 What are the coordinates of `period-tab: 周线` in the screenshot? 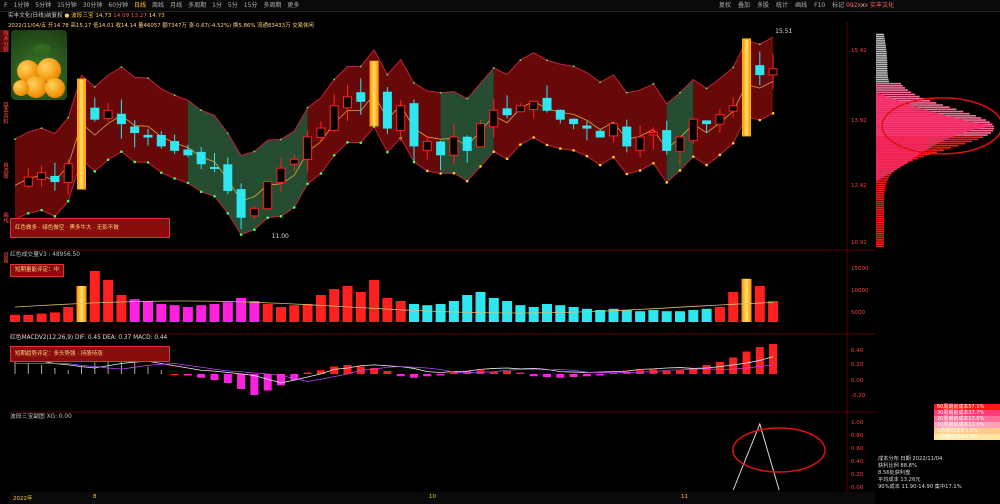 It's located at (158, 5).